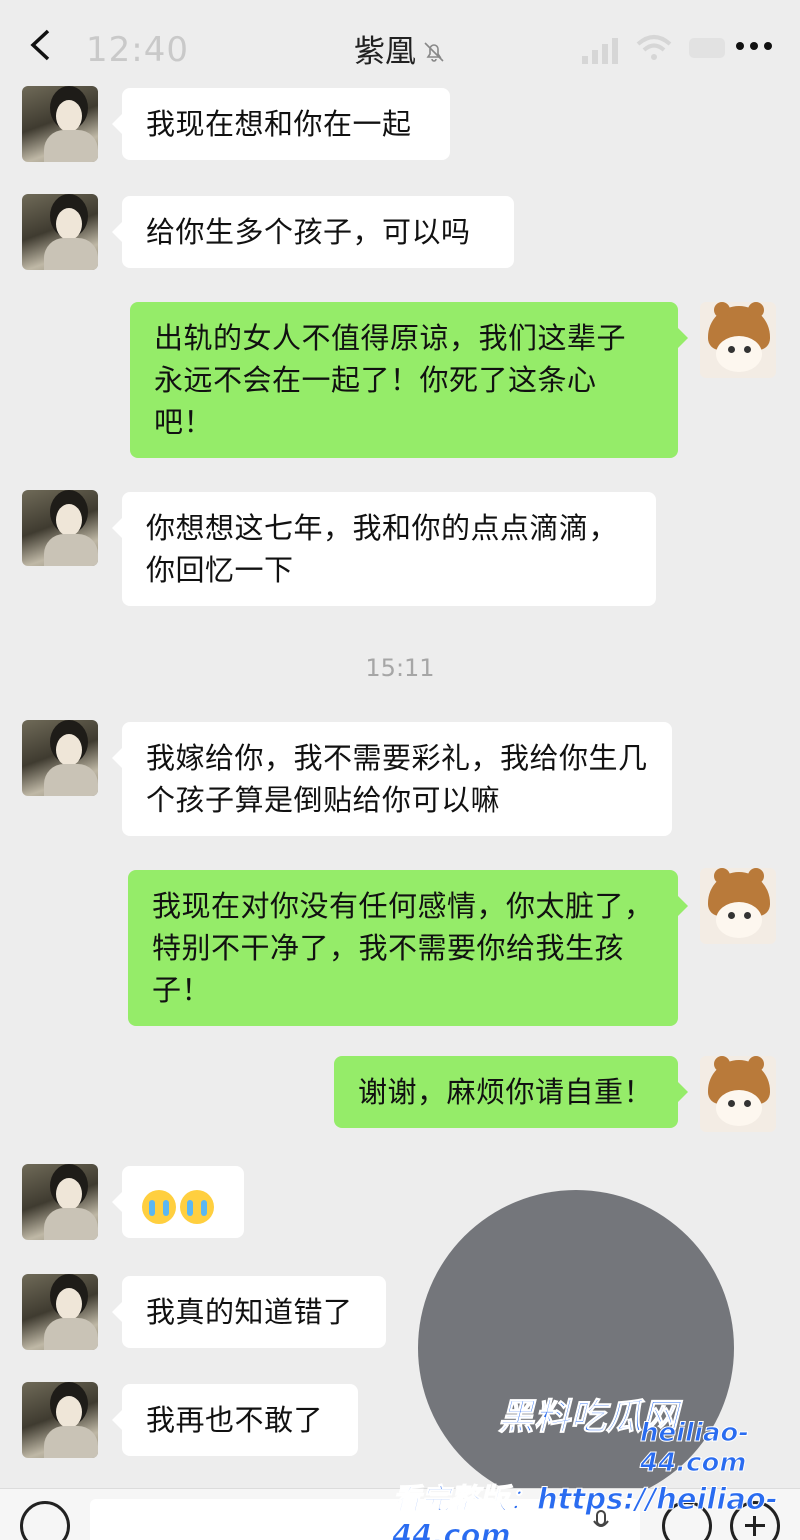 The image size is (800, 1540). I want to click on signal-icon, so click(600, 51).